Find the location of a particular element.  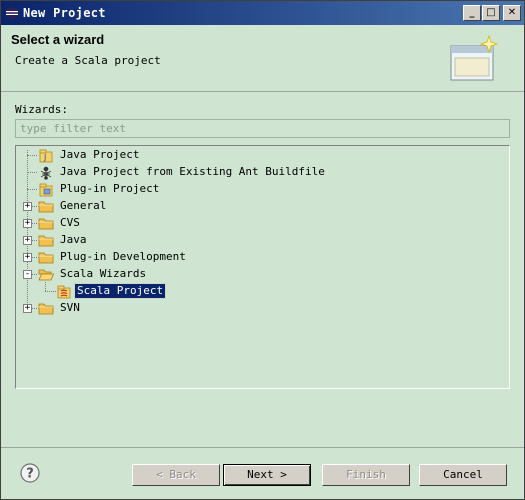

tree-item-java-project: J Java Project is located at coordinates (256, 155).